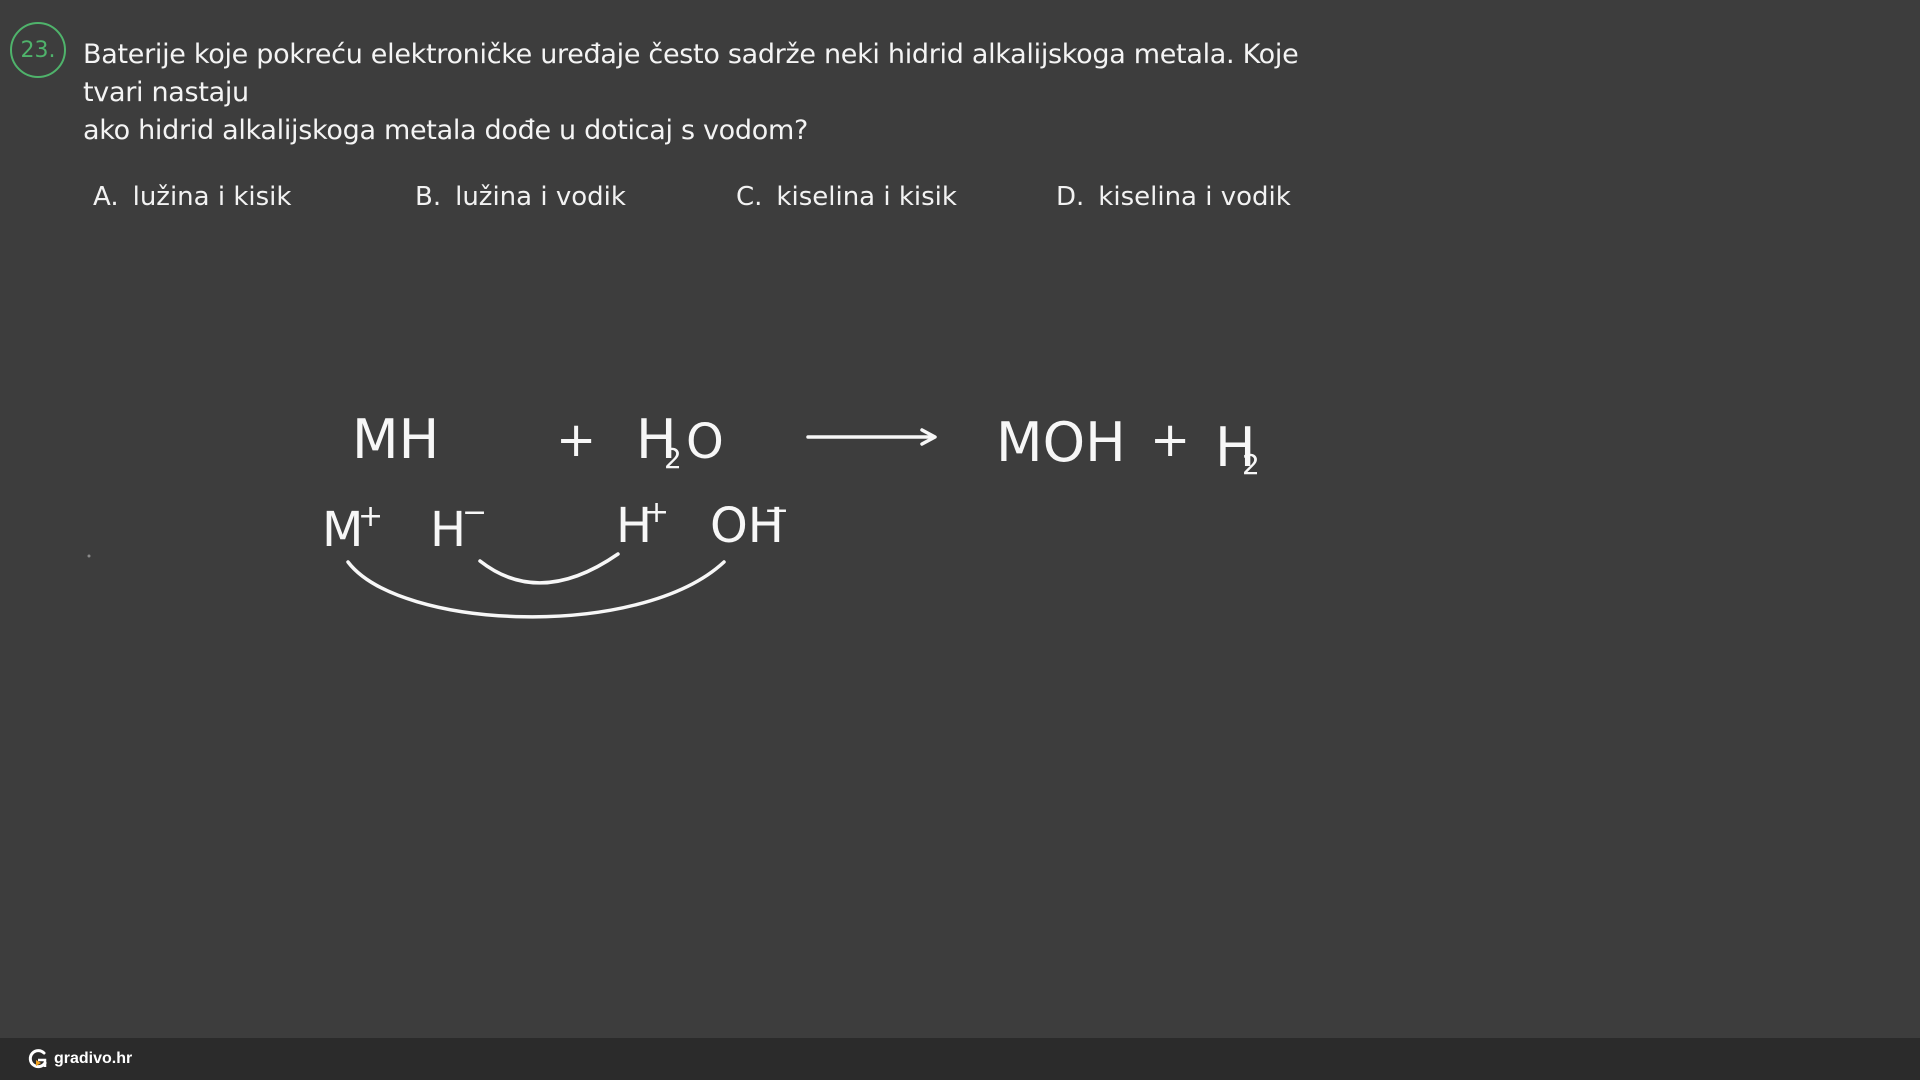 The height and width of the screenshot is (1080, 1920). What do you see at coordinates (776, 510) in the screenshot?
I see `ion-hydroxide-charge: −` at bounding box center [776, 510].